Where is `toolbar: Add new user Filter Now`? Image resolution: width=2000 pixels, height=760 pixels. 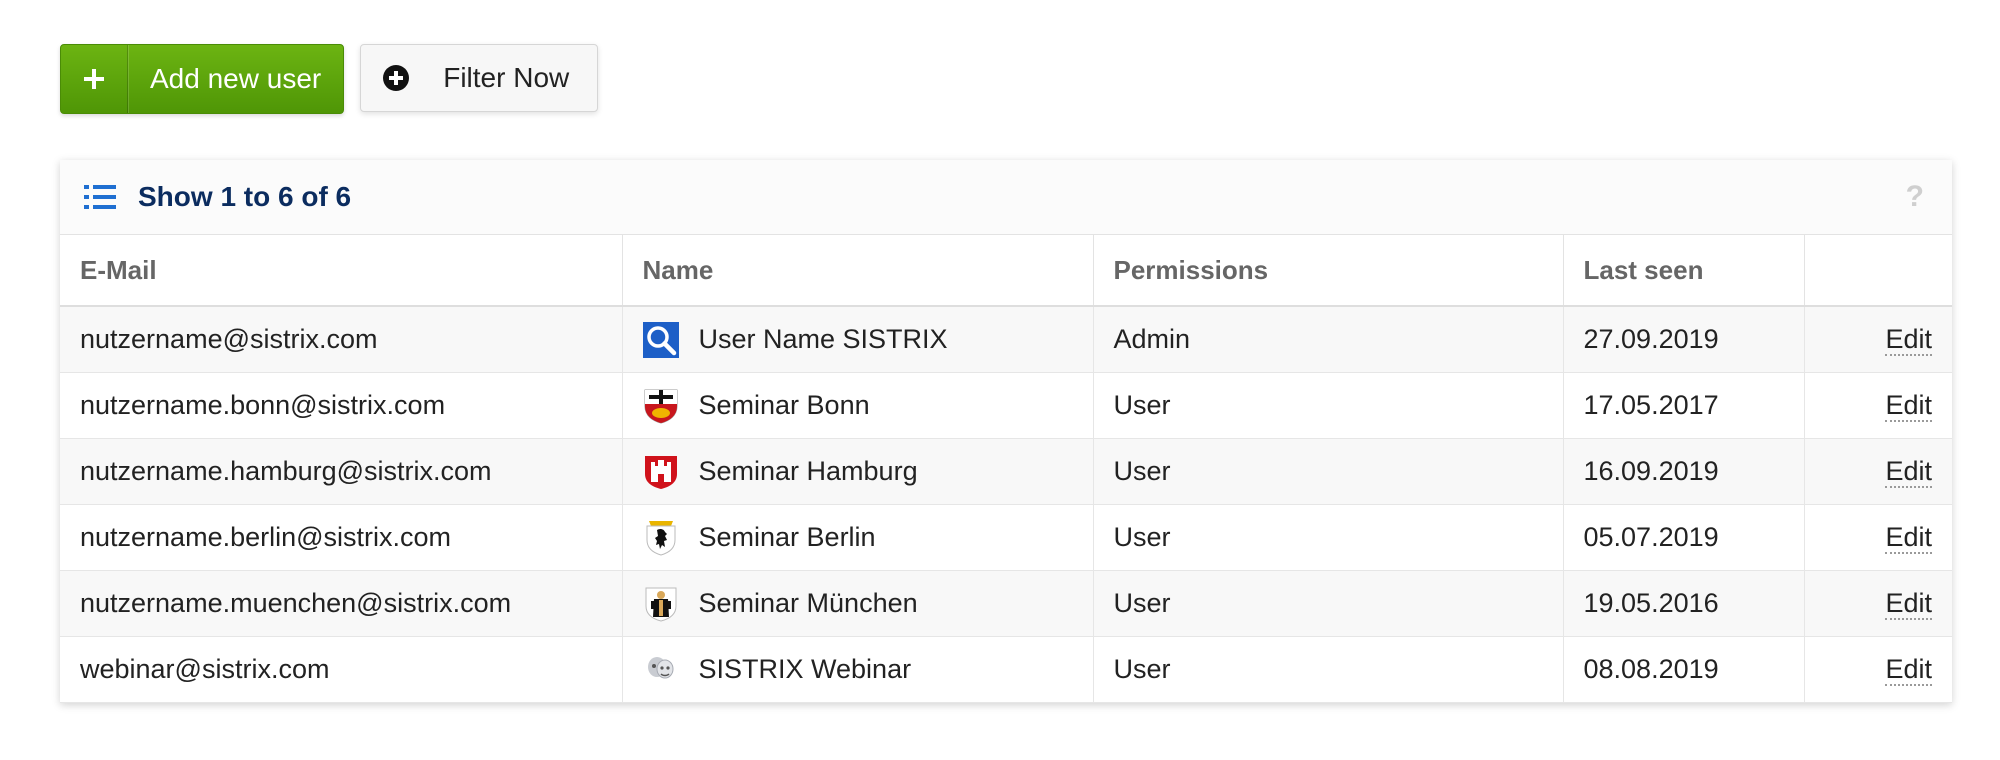
toolbar: Add new user Filter Now is located at coordinates (329, 79).